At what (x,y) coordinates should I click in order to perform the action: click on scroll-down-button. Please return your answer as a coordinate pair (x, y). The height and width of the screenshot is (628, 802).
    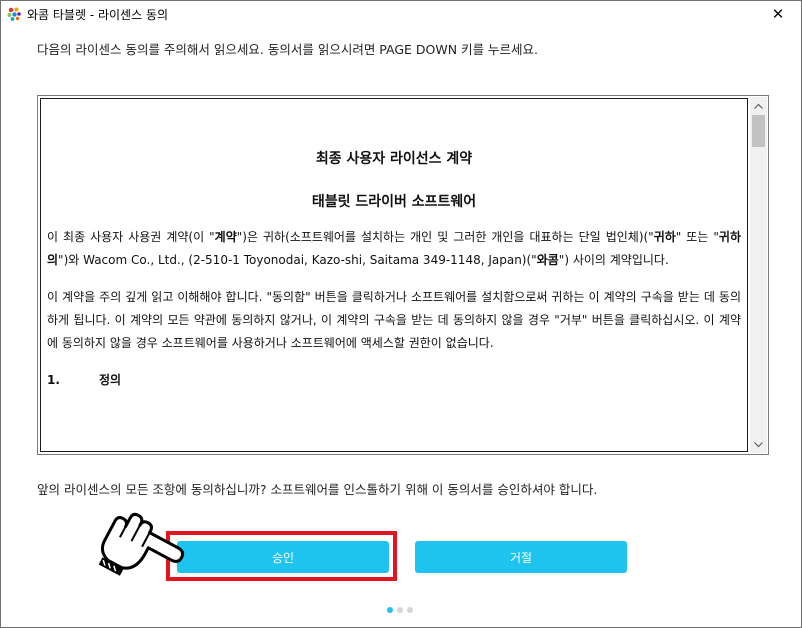
    Looking at the image, I should click on (758, 444).